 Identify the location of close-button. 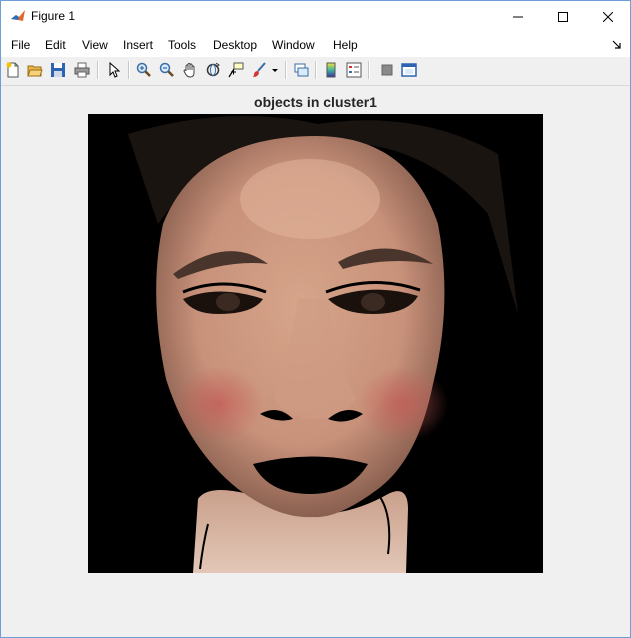
(608, 16).